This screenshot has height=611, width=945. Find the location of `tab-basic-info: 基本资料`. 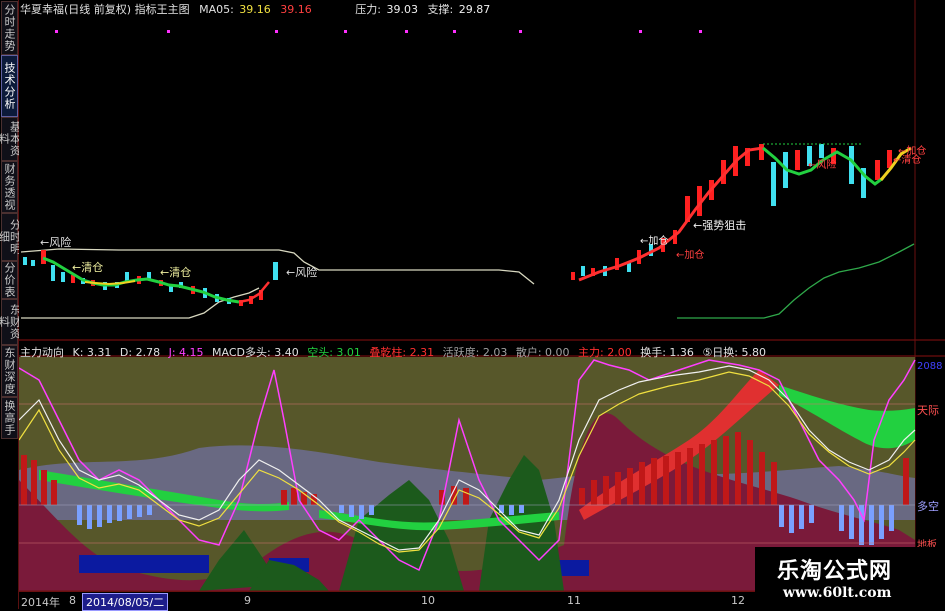

tab-basic-info: 基本资料 is located at coordinates (11, 139).